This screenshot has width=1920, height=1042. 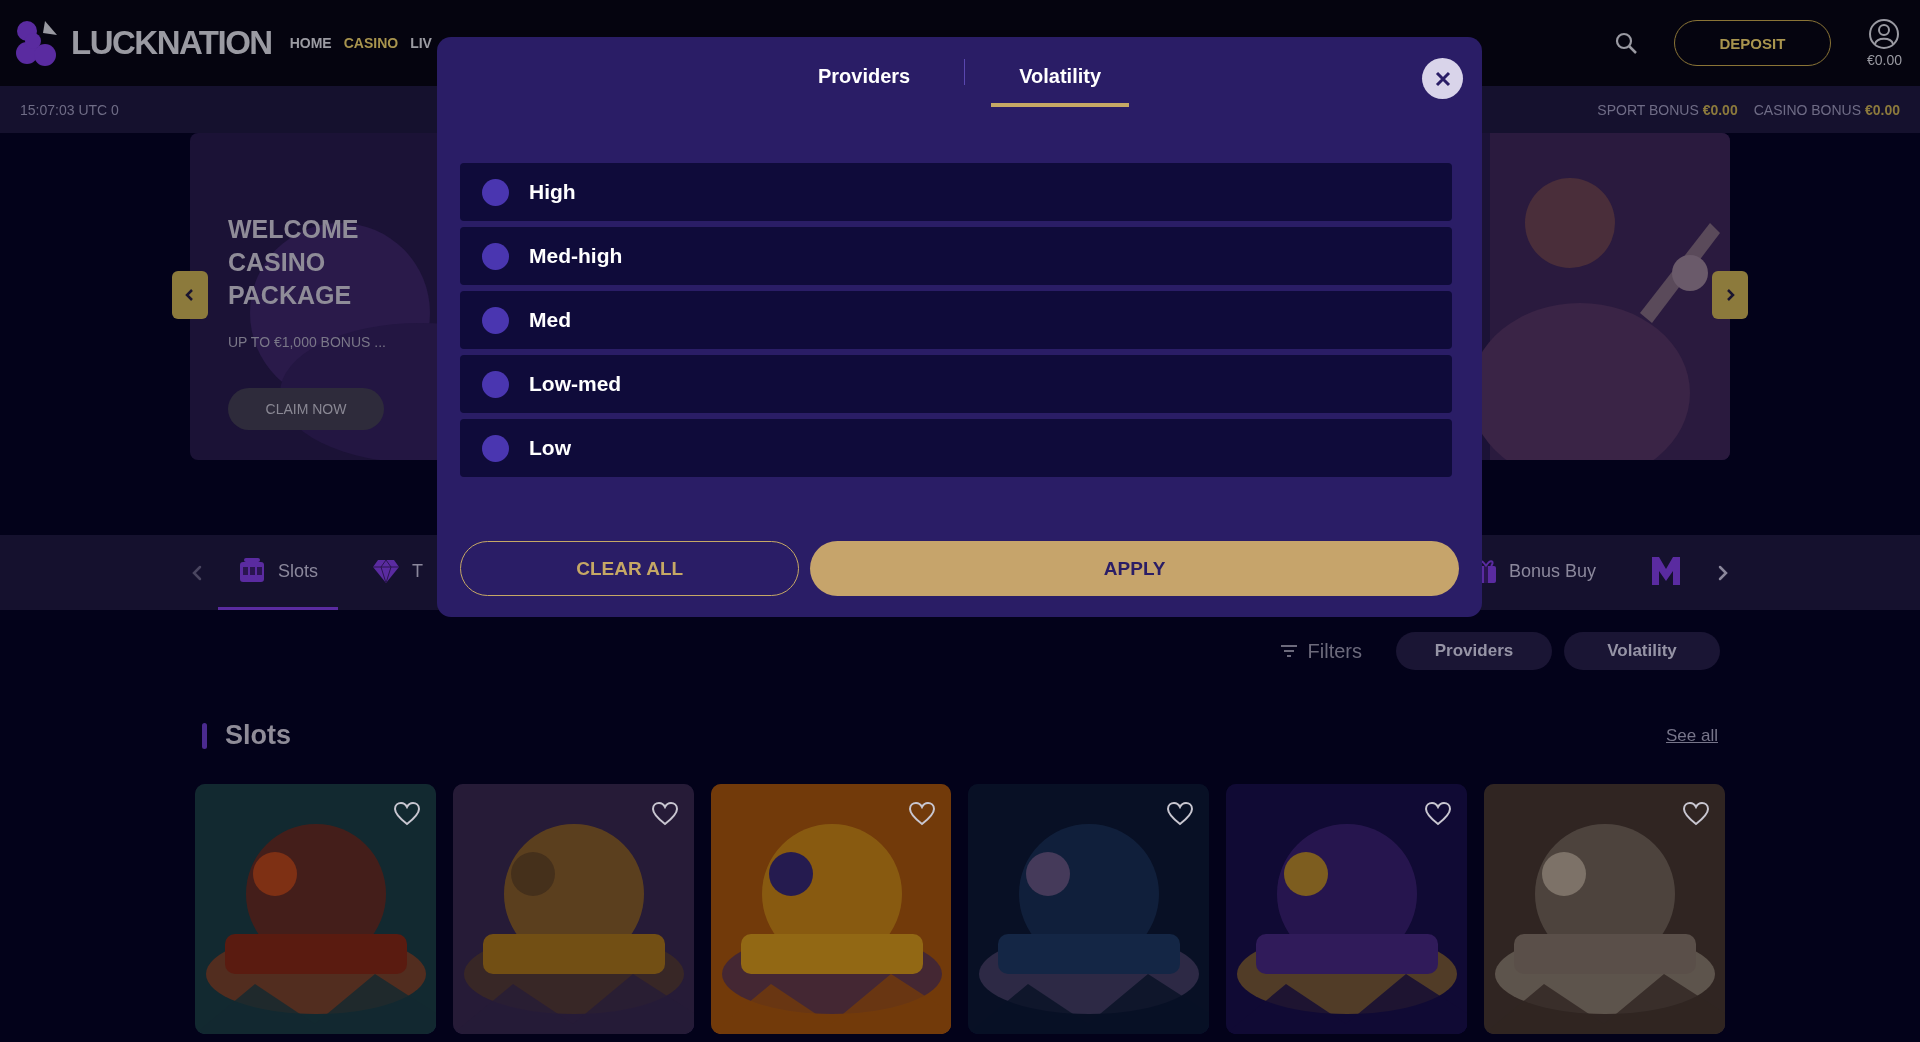 I want to click on volatility-option: Low, so click(x=956, y=448).